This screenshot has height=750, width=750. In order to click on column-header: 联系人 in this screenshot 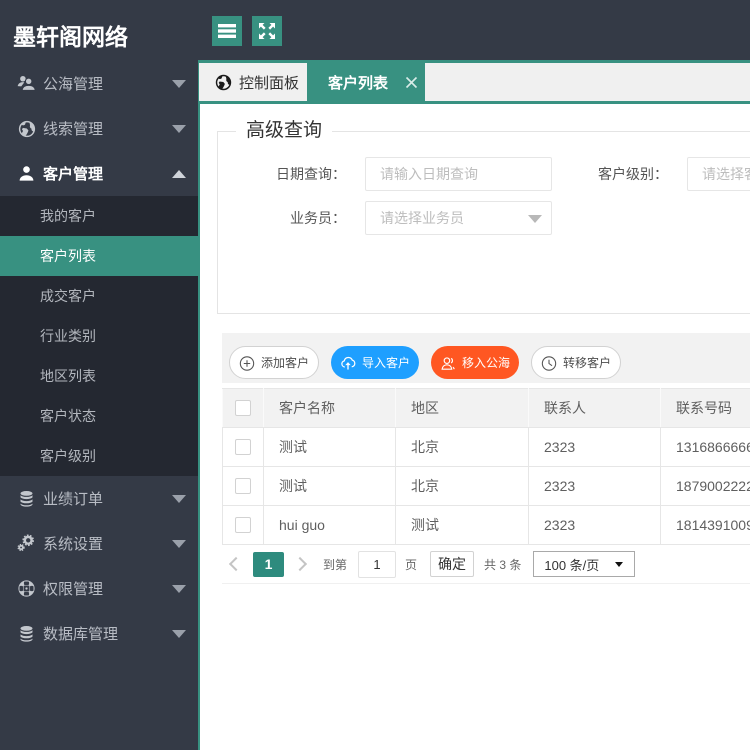, I will do `click(594, 408)`.